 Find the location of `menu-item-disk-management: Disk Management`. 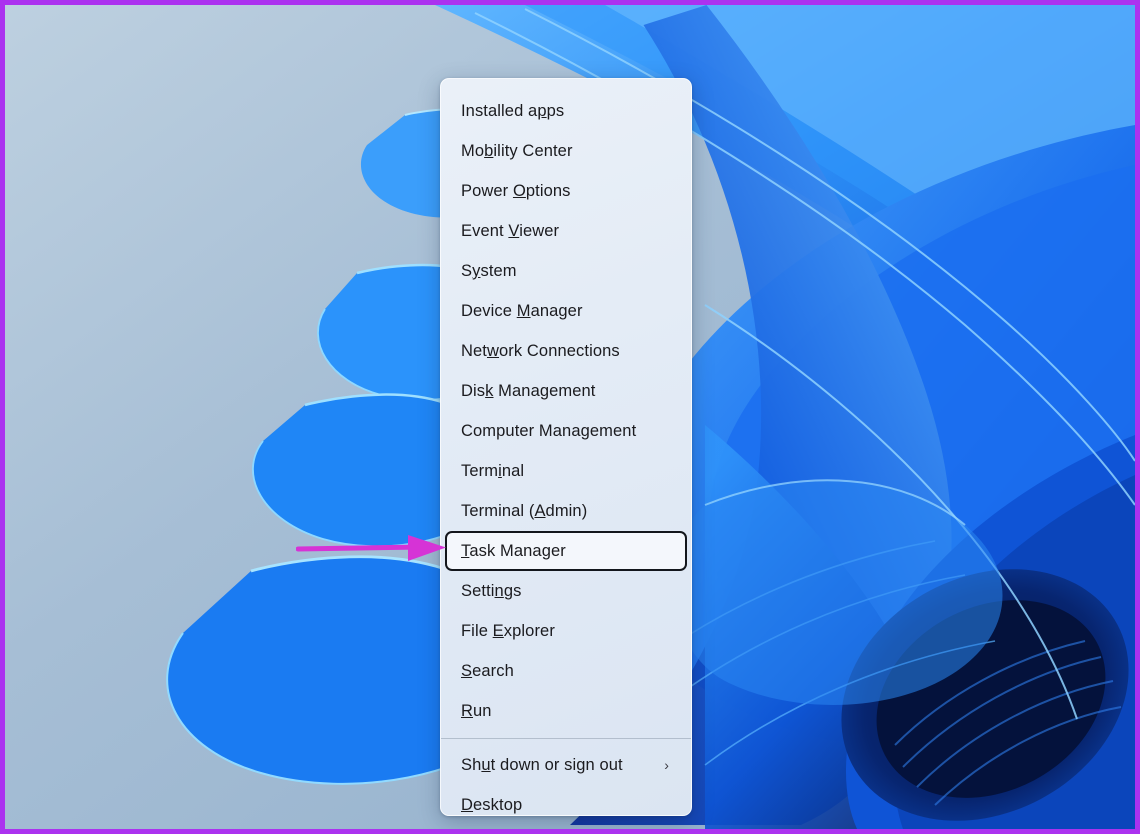

menu-item-disk-management: Disk Management is located at coordinates (566, 391).